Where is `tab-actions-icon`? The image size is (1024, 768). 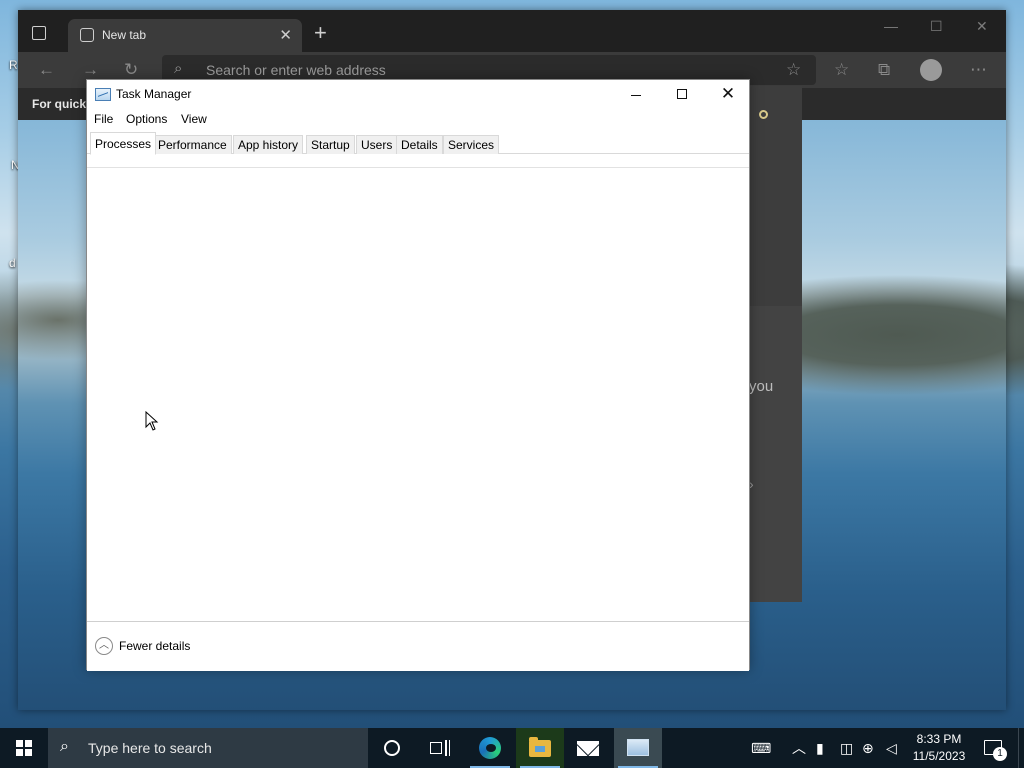
tab-actions-icon is located at coordinates (39, 33).